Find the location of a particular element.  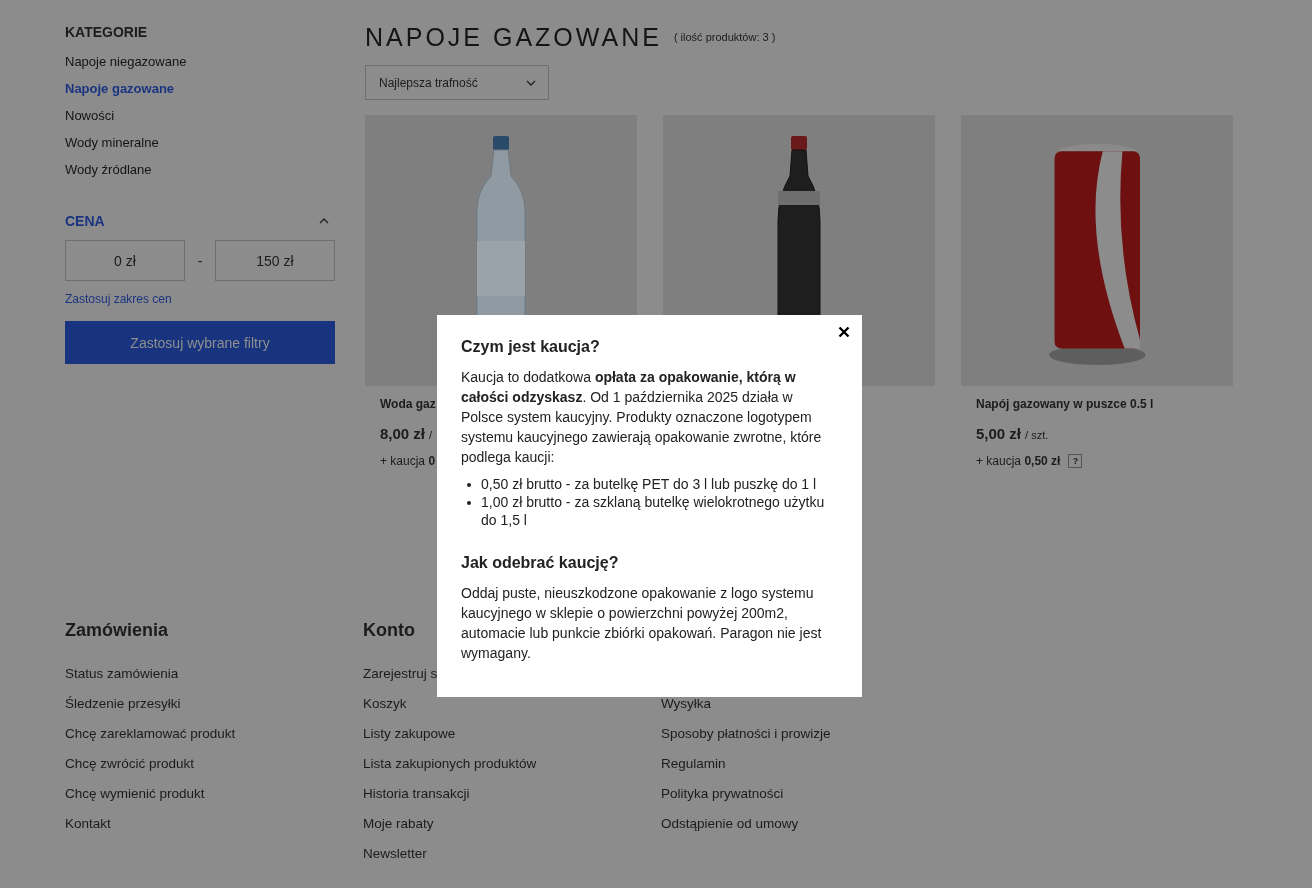

footer-link: Koszyk is located at coordinates (385, 703).